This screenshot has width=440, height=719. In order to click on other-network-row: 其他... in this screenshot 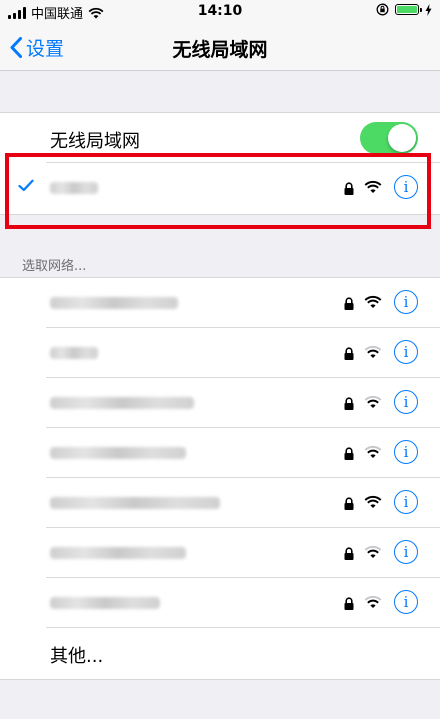, I will do `click(220, 653)`.